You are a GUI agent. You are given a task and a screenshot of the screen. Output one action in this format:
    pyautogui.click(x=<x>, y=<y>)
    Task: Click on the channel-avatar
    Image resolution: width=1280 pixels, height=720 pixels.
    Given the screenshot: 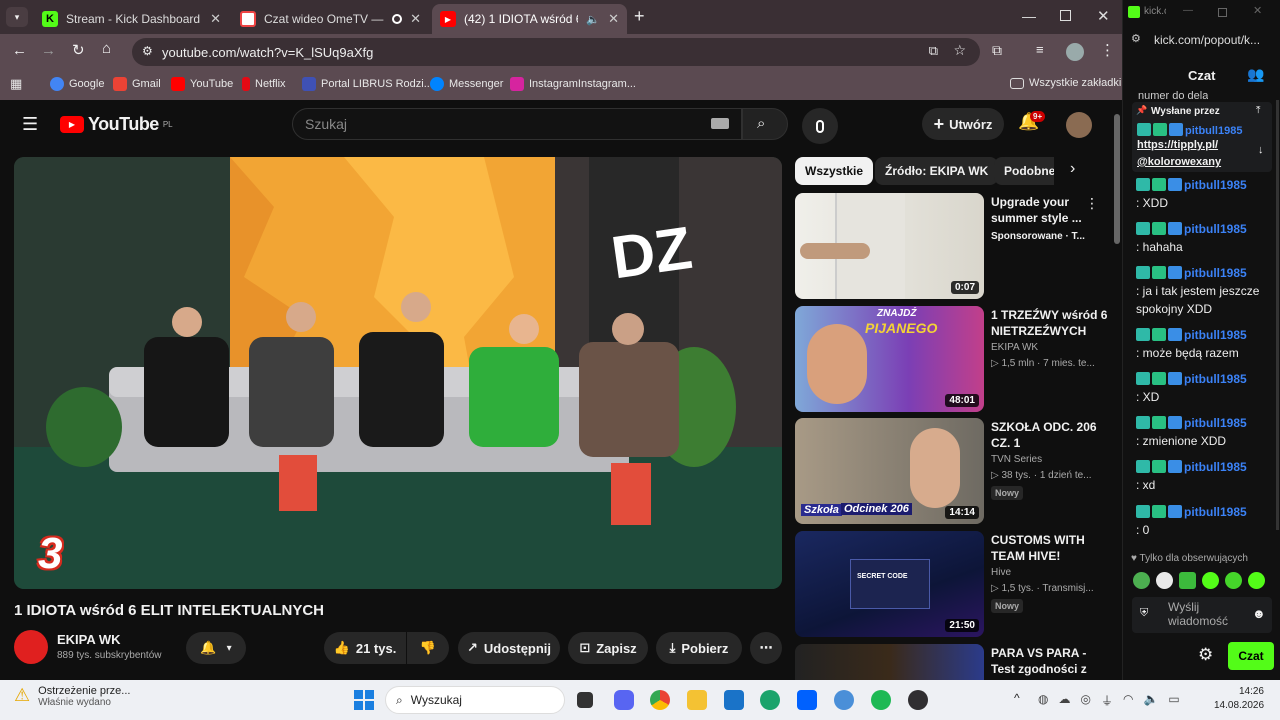 What is the action you would take?
    pyautogui.click(x=31, y=647)
    